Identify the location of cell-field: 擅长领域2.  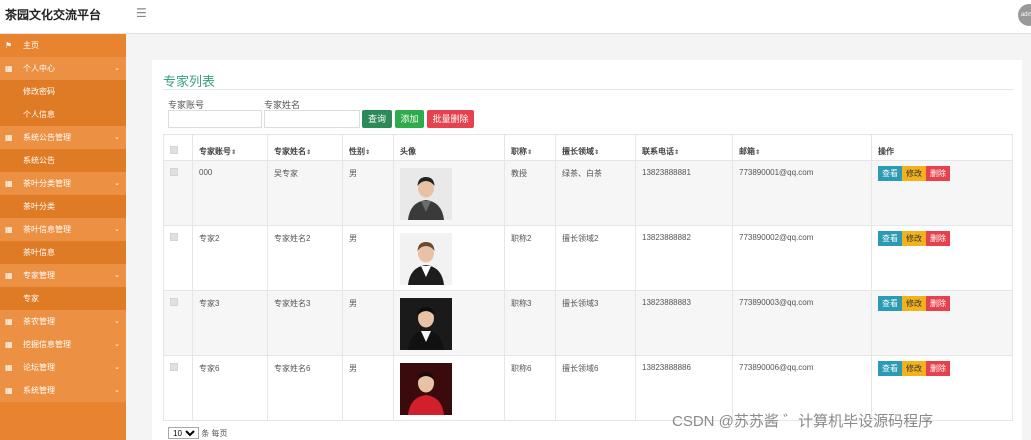
(595, 258).